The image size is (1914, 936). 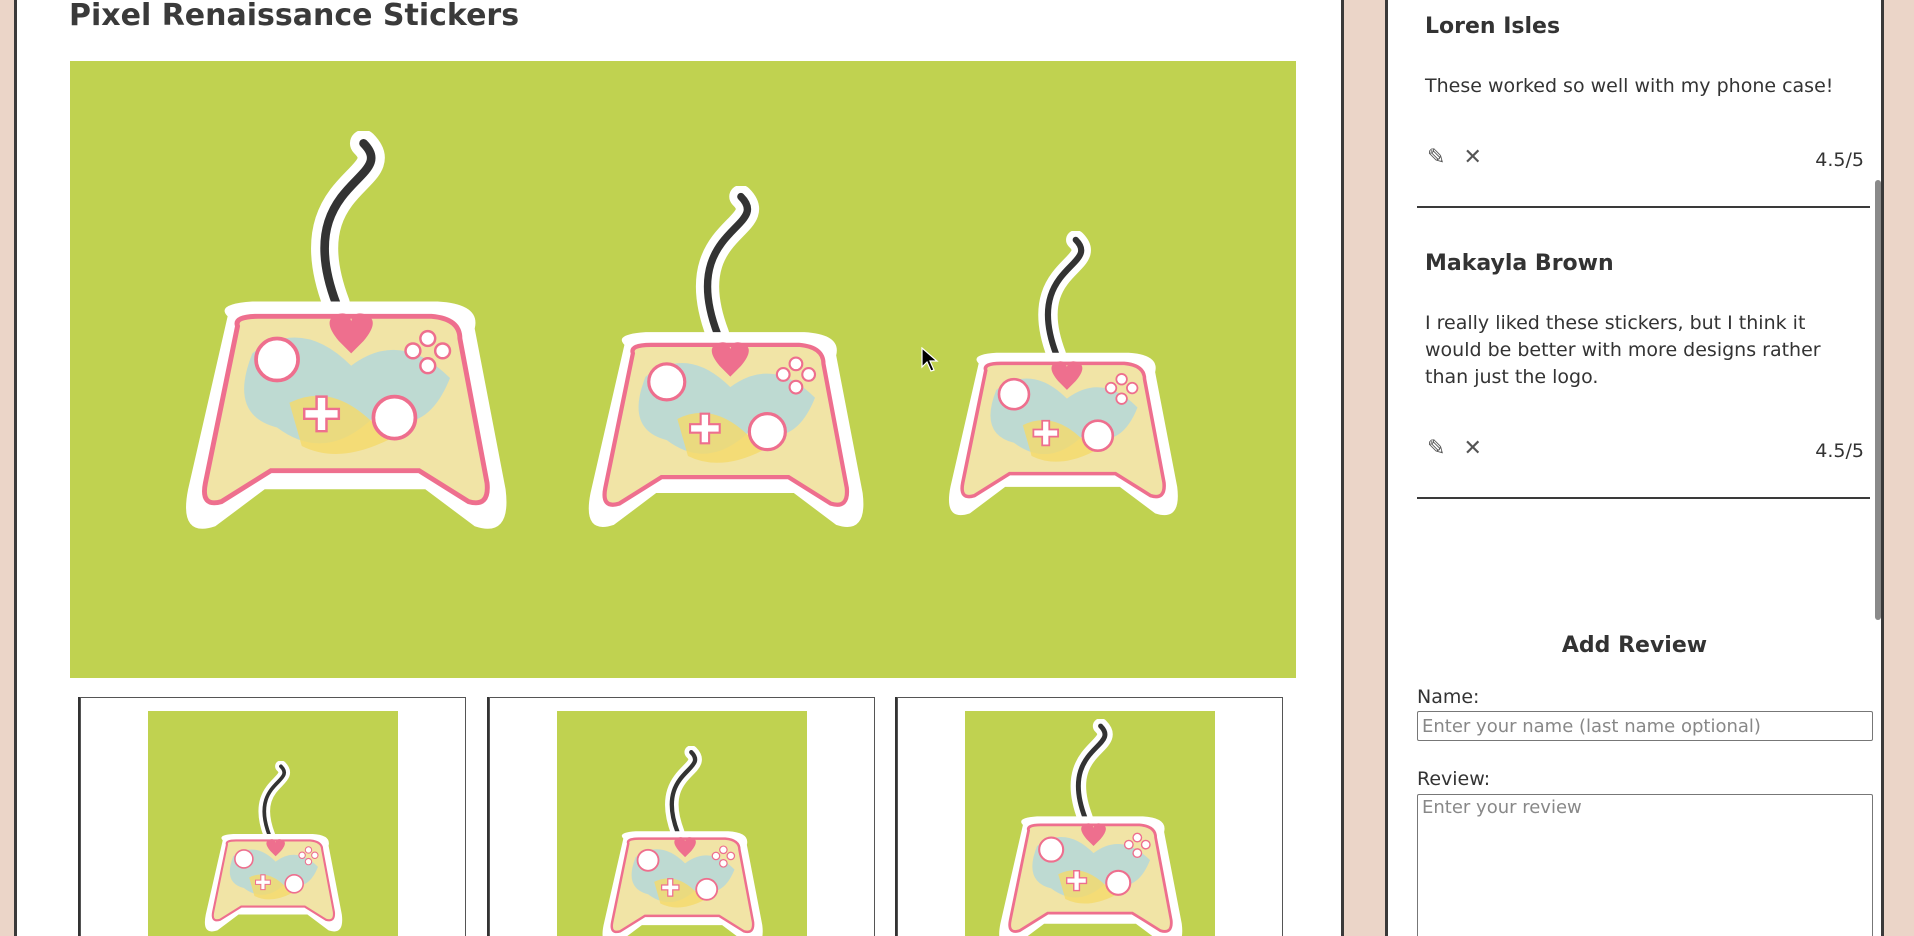 I want to click on add-review-title: Add Review, so click(x=1634, y=645).